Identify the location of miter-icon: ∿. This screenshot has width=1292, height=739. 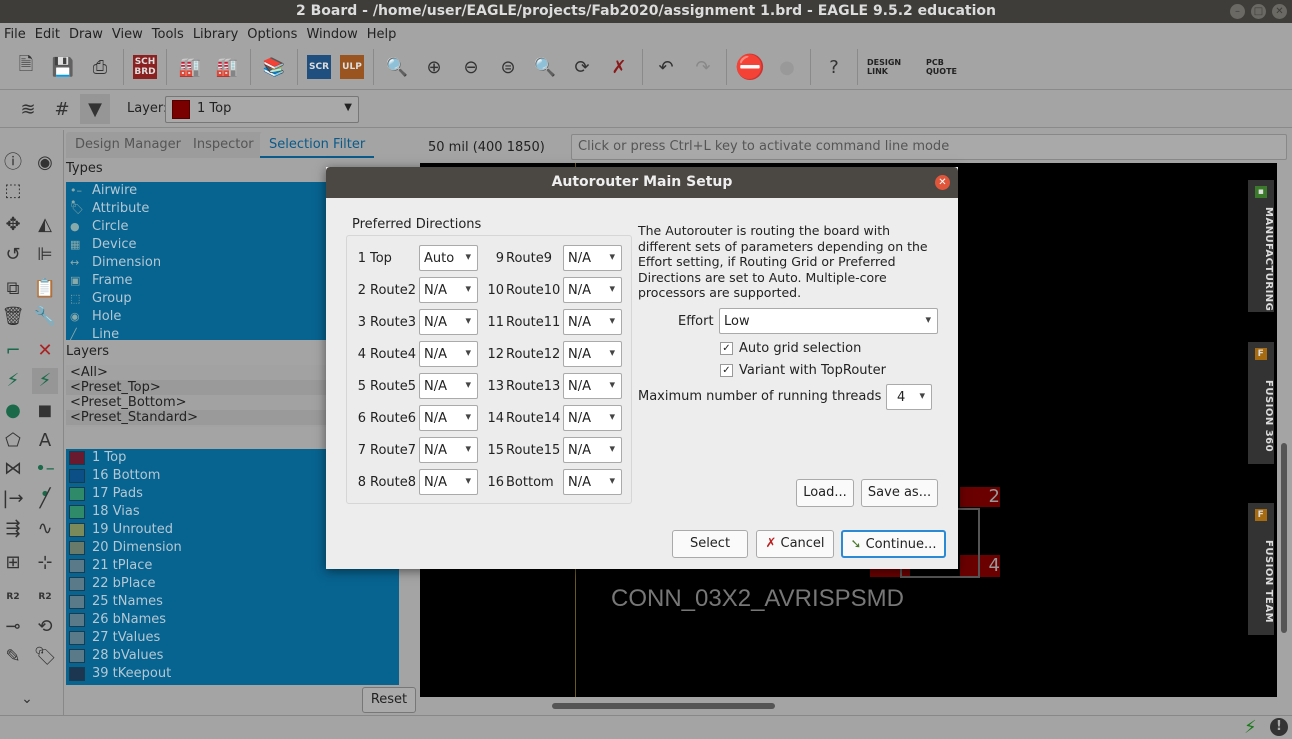
(45, 529).